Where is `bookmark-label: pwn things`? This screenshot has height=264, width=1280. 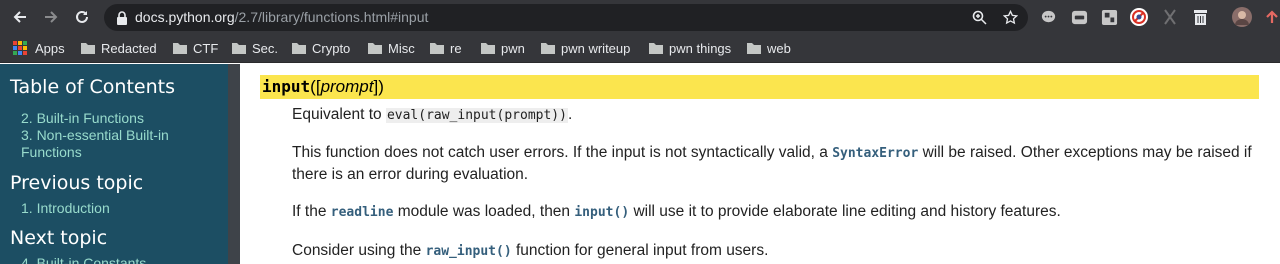 bookmark-label: pwn things is located at coordinates (700, 48).